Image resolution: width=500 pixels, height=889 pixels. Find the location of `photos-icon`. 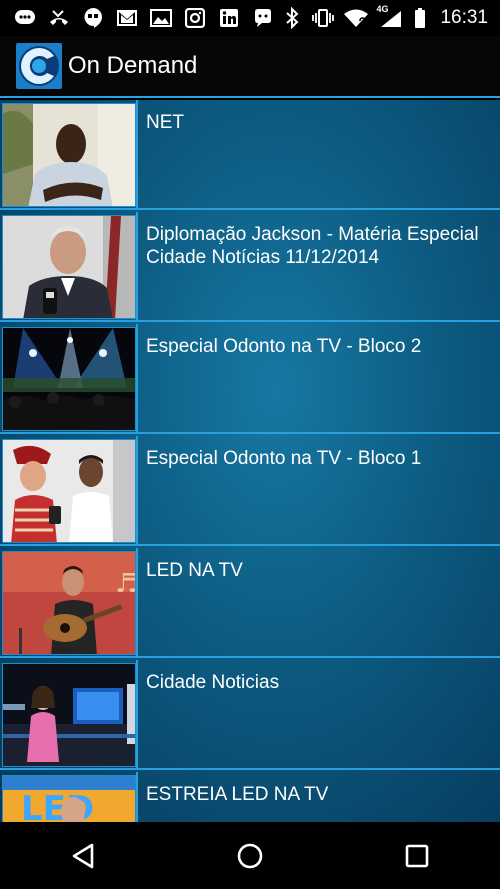

photos-icon is located at coordinates (161, 18).